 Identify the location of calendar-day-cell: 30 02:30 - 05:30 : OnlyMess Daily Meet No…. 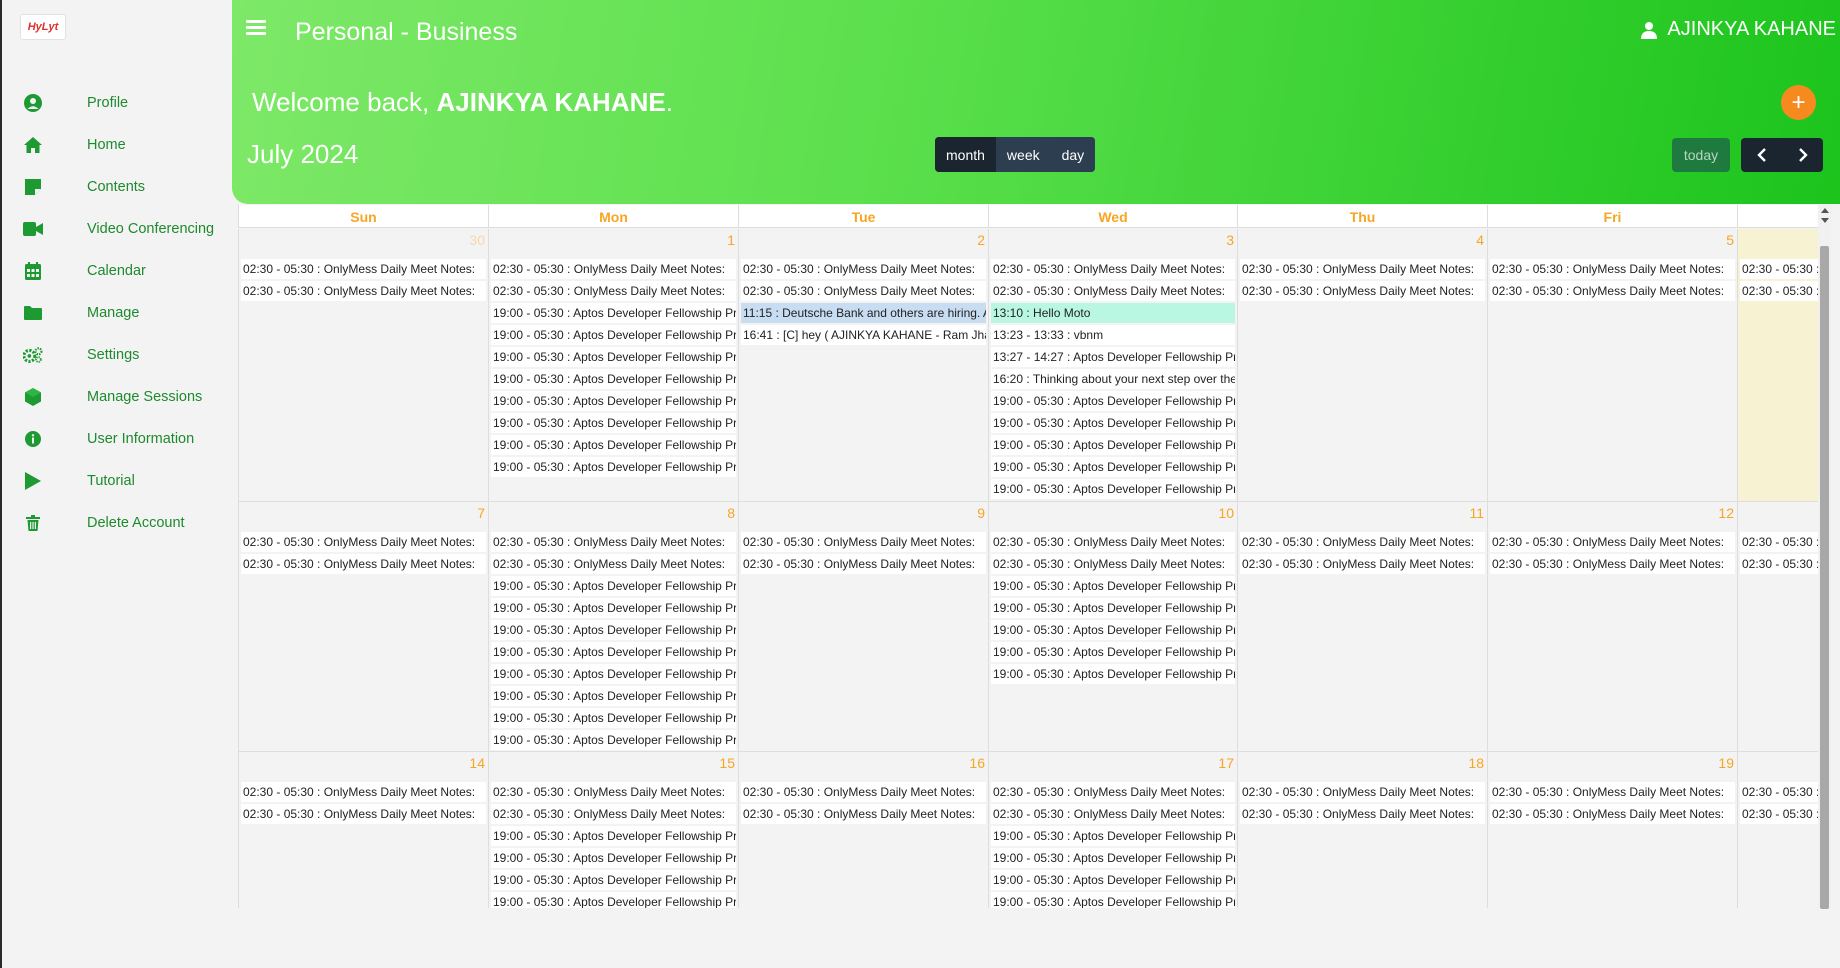
(363, 365).